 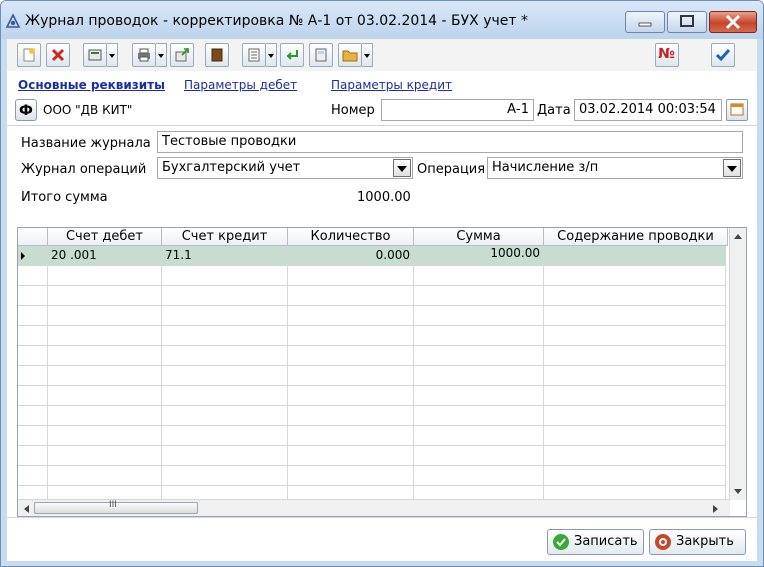 What do you see at coordinates (271, 55) in the screenshot?
I see `list-dropdown` at bounding box center [271, 55].